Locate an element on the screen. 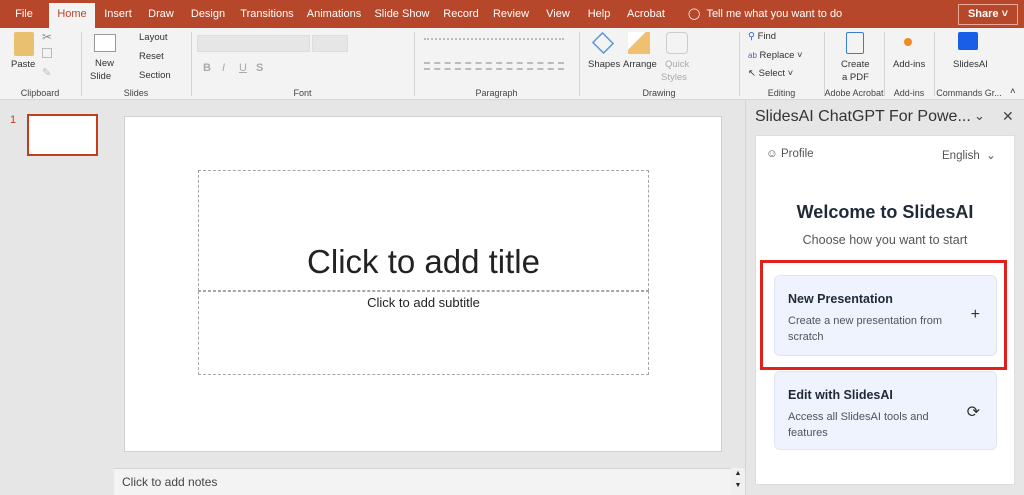  highlight-box is located at coordinates (883, 315).